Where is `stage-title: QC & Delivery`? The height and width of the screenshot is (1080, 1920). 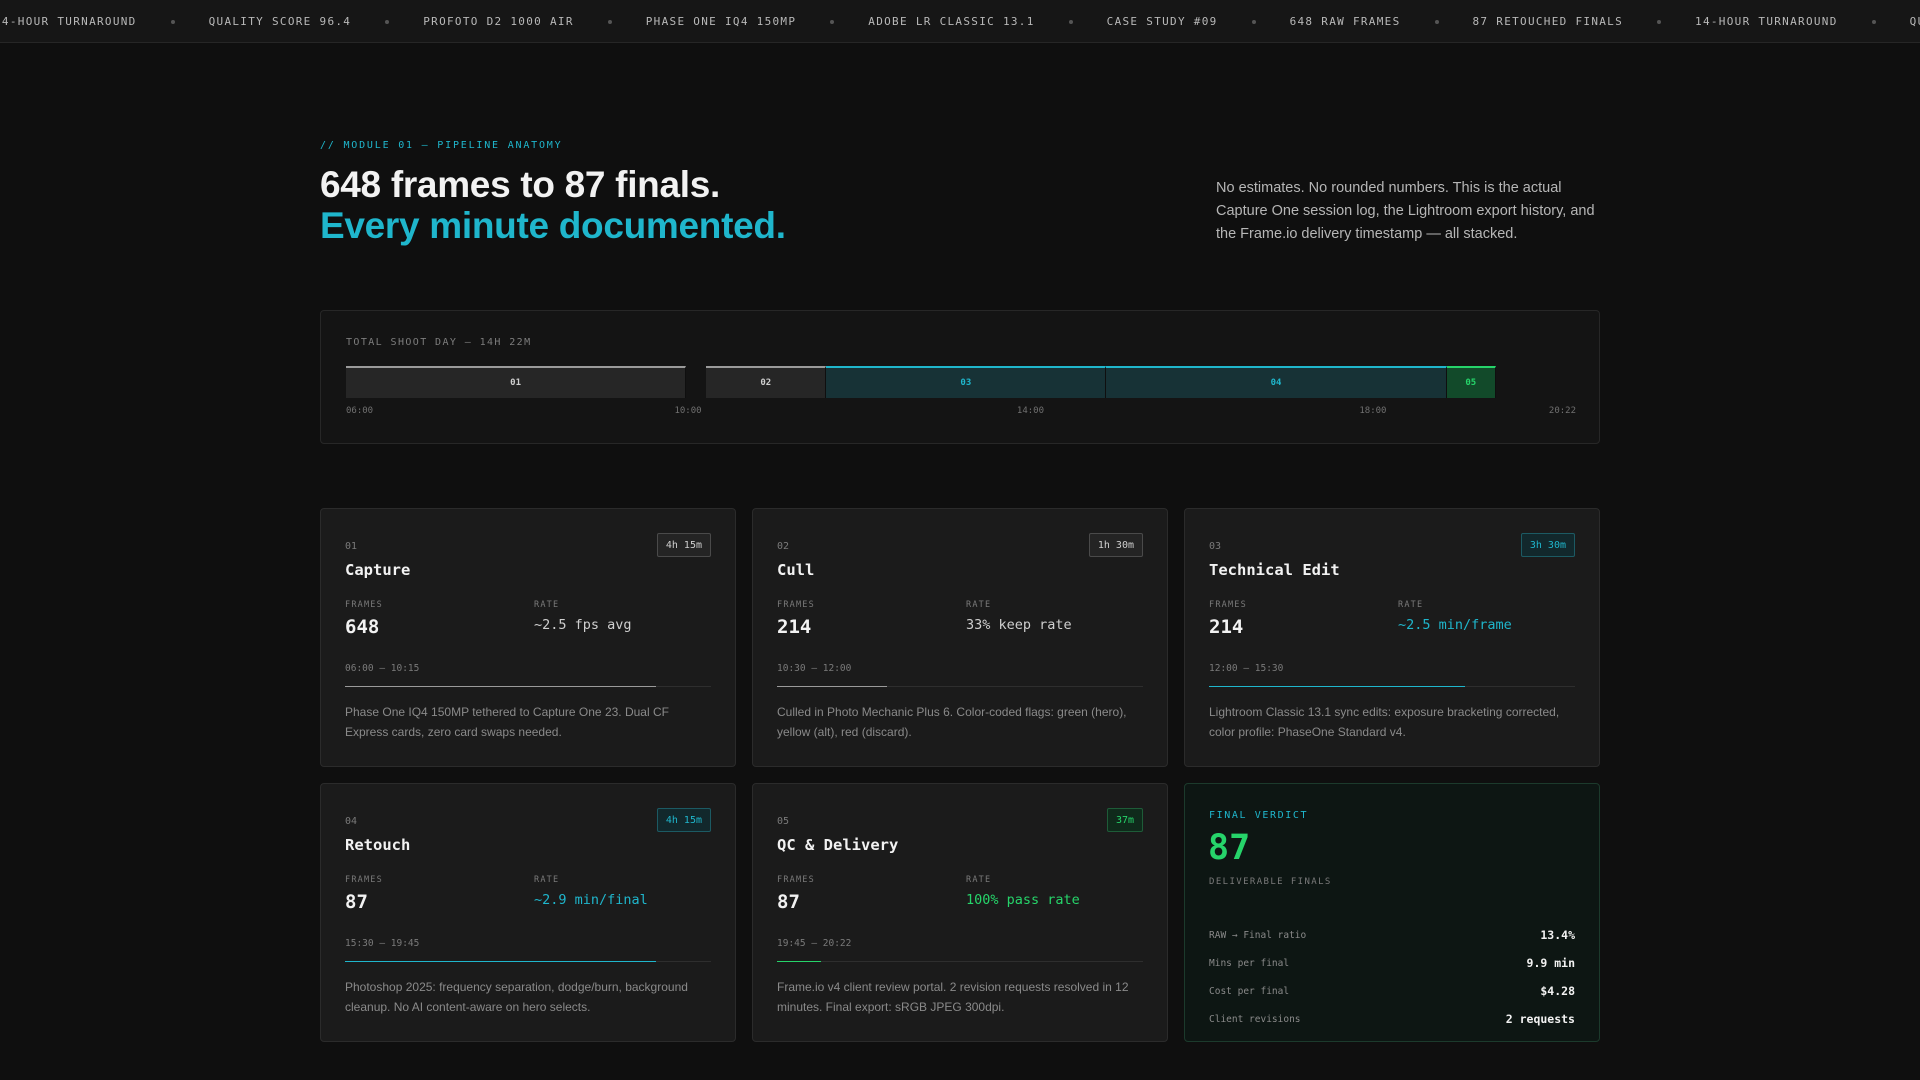
stage-title: QC & Delivery is located at coordinates (838, 845).